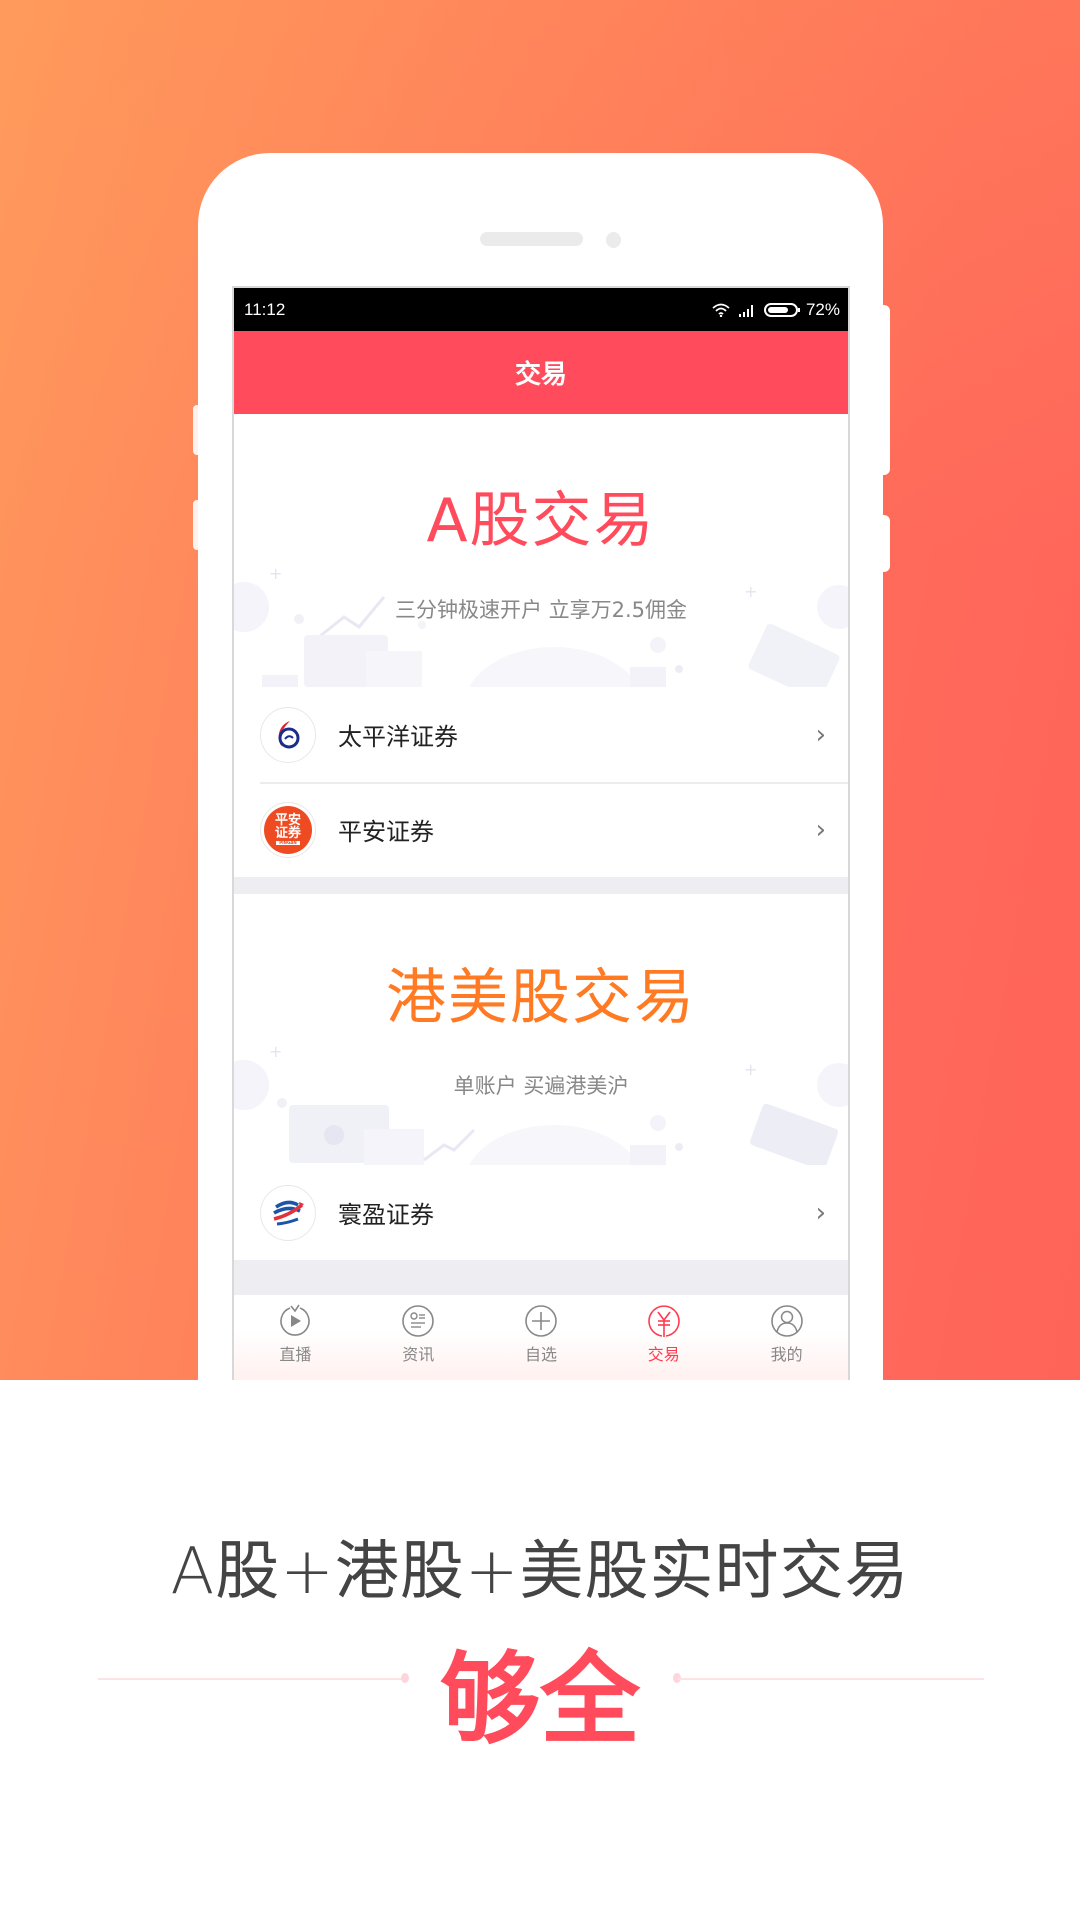 This screenshot has width=1080, height=1920. What do you see at coordinates (398, 737) in the screenshot?
I see `broker-name: 太平洋证券` at bounding box center [398, 737].